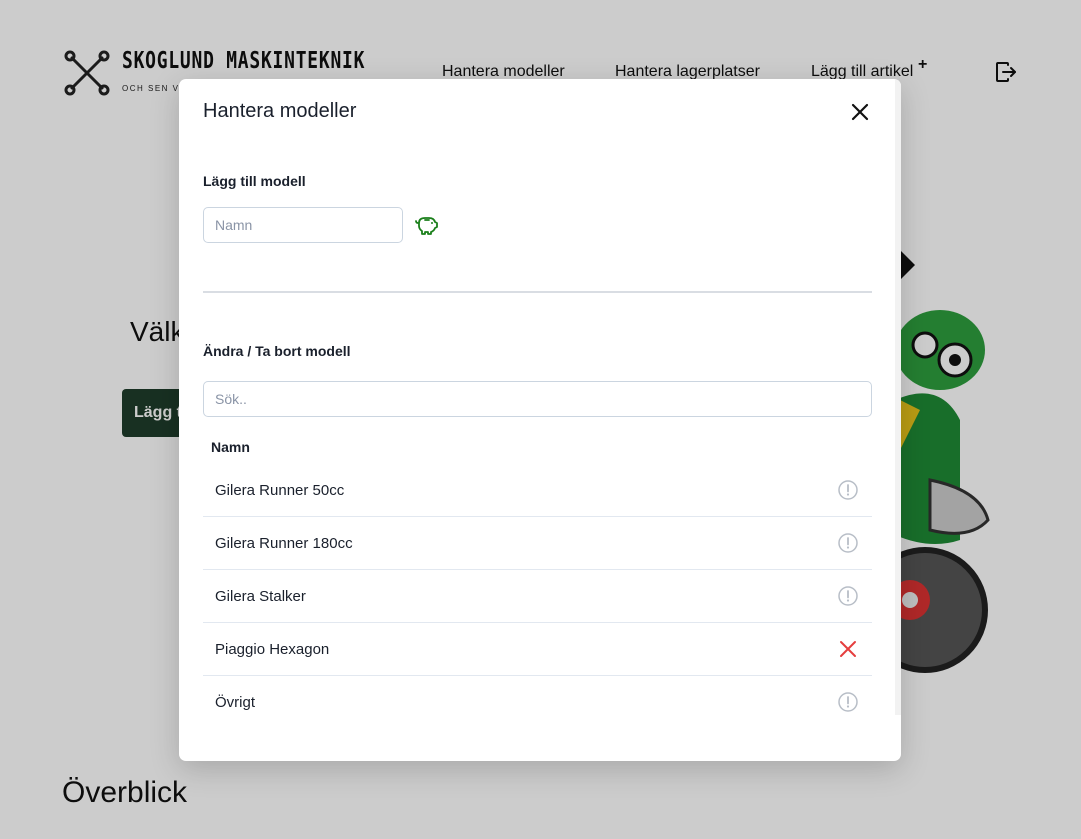 The width and height of the screenshot is (1081, 839). What do you see at coordinates (260, 596) in the screenshot?
I see `model-name: Gilera Stalker` at bounding box center [260, 596].